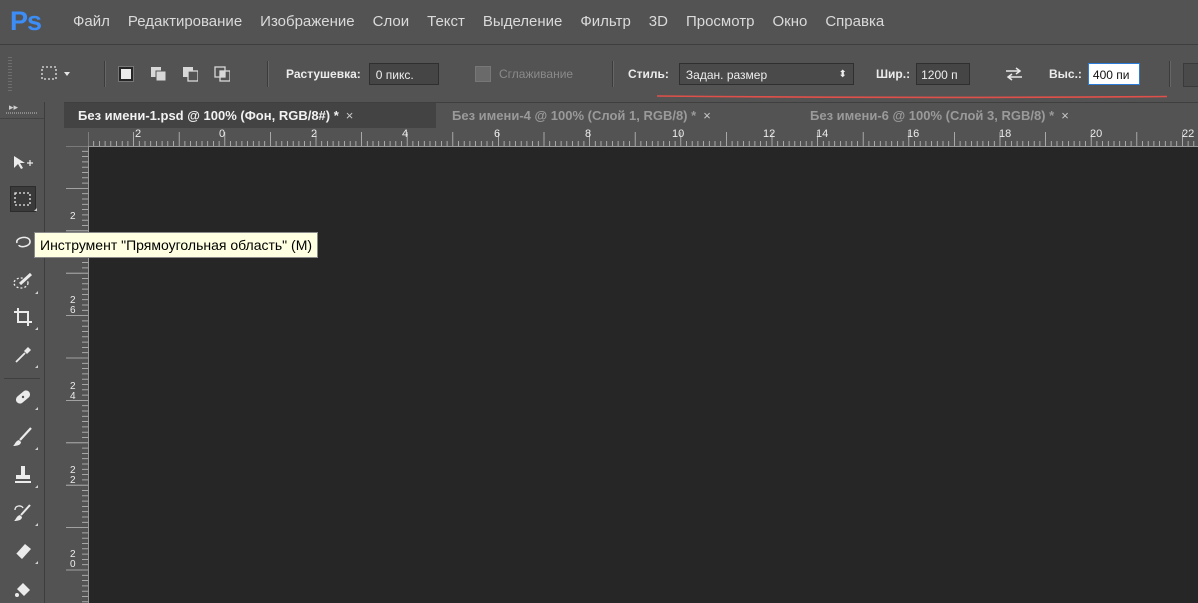 This screenshot has height=603, width=1198. I want to click on tools-panel: ▸▸, so click(22, 352).